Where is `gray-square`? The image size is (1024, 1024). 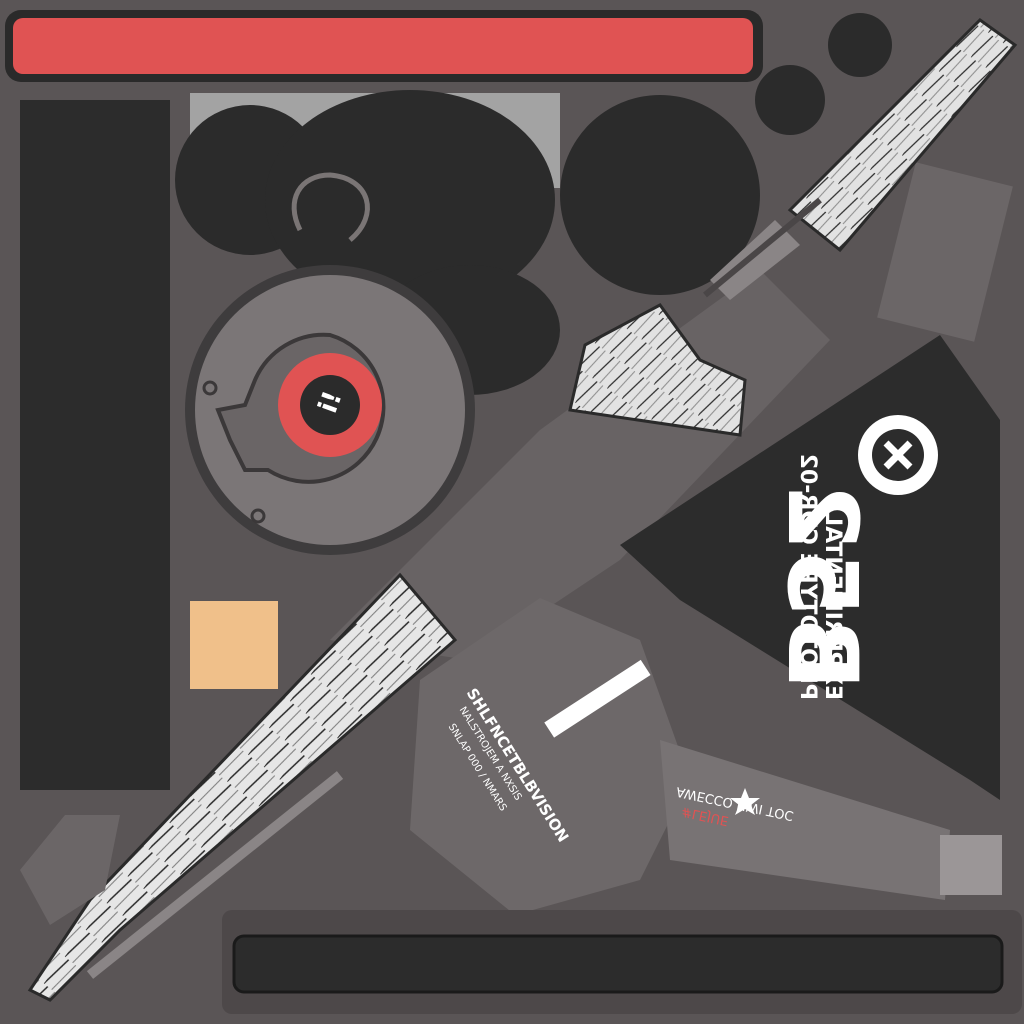
gray-square is located at coordinates (945, 252).